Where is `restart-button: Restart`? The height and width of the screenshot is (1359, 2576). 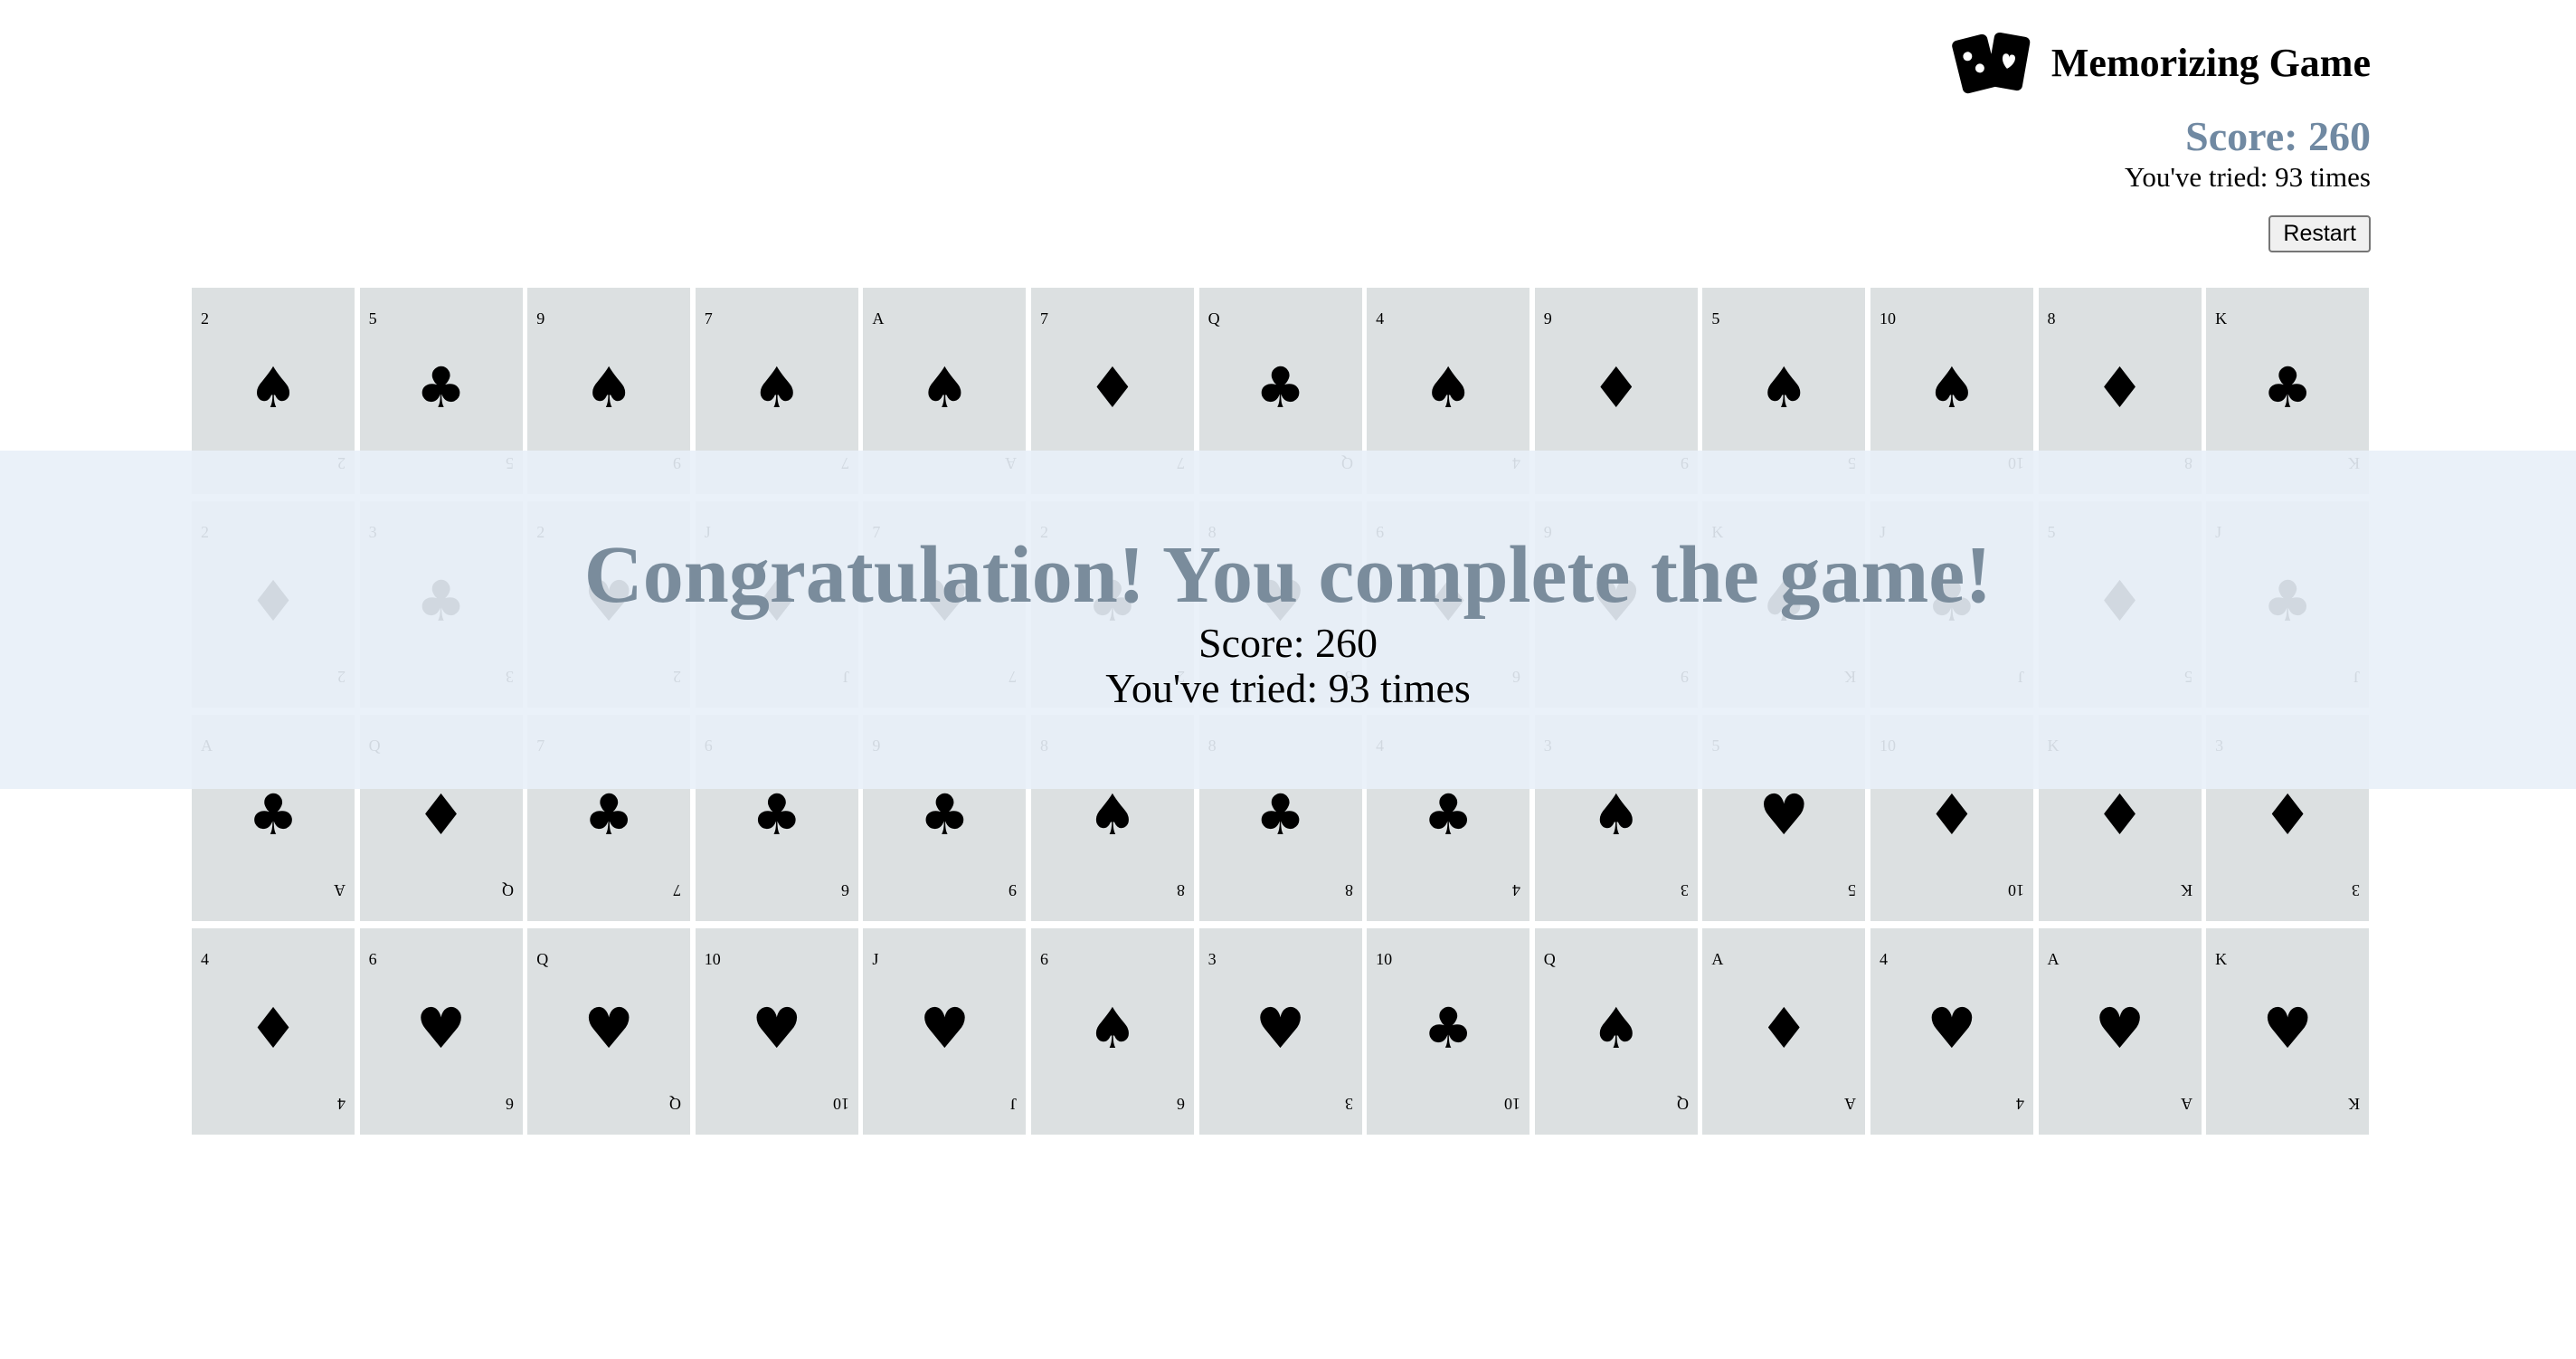
restart-button: Restart is located at coordinates (2319, 233).